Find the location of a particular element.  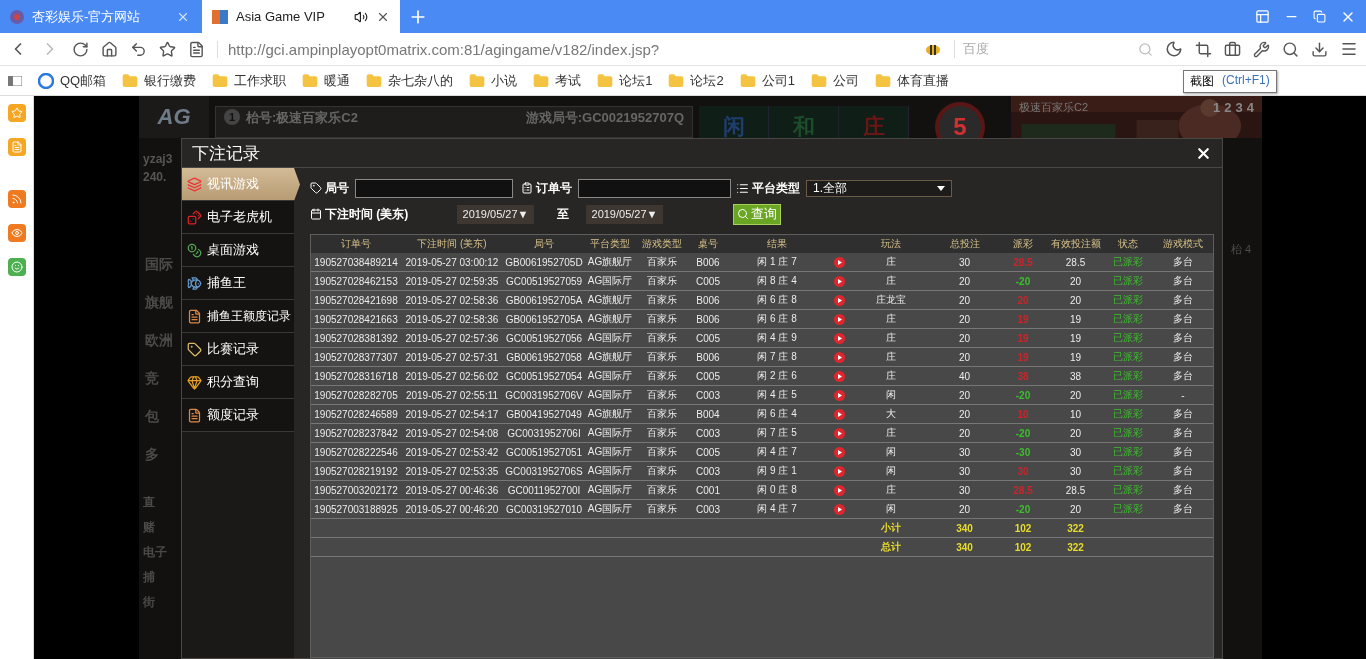

table-cell: GC0031952706I is located at coordinates (544, 433).